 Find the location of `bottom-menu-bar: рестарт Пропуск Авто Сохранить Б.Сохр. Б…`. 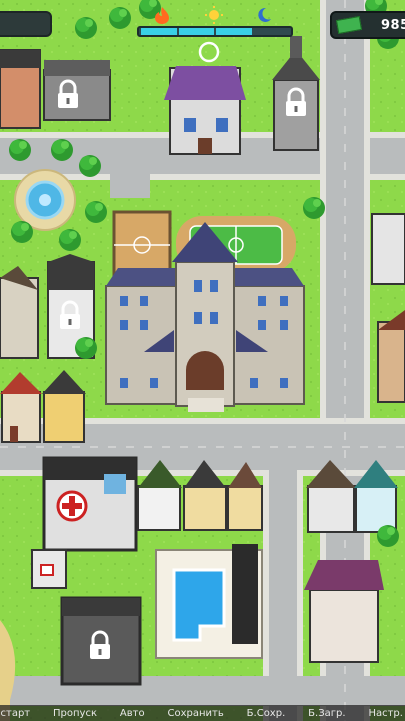

bottom-menu-bar: рестарт Пропуск Авто Сохранить Б.Сохр. Б… is located at coordinates (202, 713).